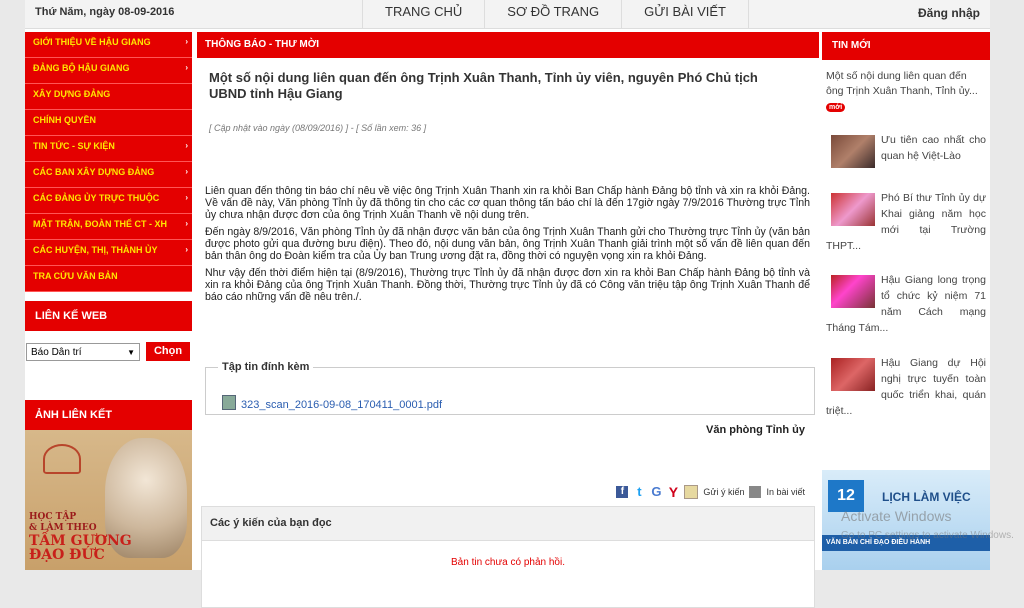 Image resolution: width=1024 pixels, height=608 pixels. I want to click on no-comments-text: Bản tin chưa có phản hồi., so click(508, 562).